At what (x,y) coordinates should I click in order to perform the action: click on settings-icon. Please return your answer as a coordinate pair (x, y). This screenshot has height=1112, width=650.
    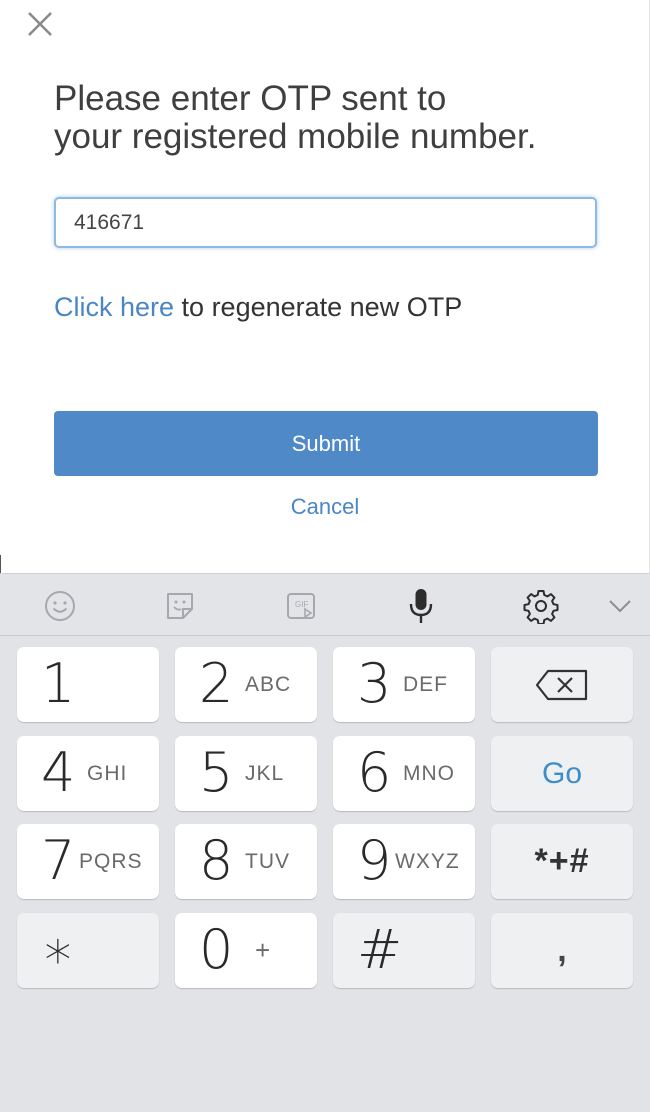
    Looking at the image, I should click on (541, 607).